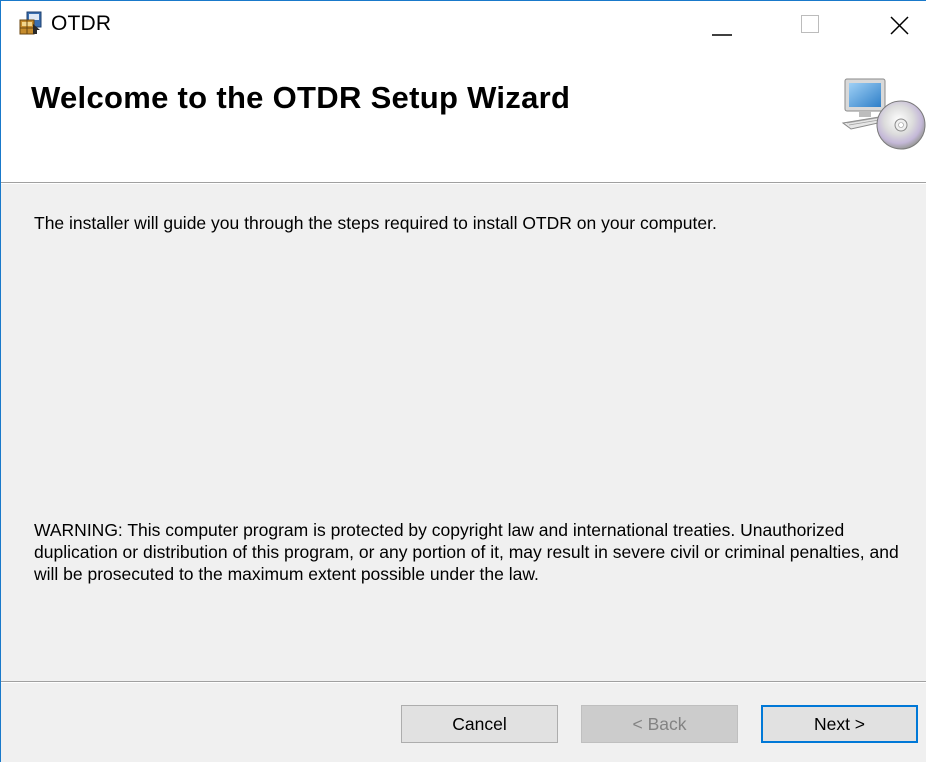 The width and height of the screenshot is (926, 762). Describe the element at coordinates (31, 23) in the screenshot. I see `installer-icon` at that location.